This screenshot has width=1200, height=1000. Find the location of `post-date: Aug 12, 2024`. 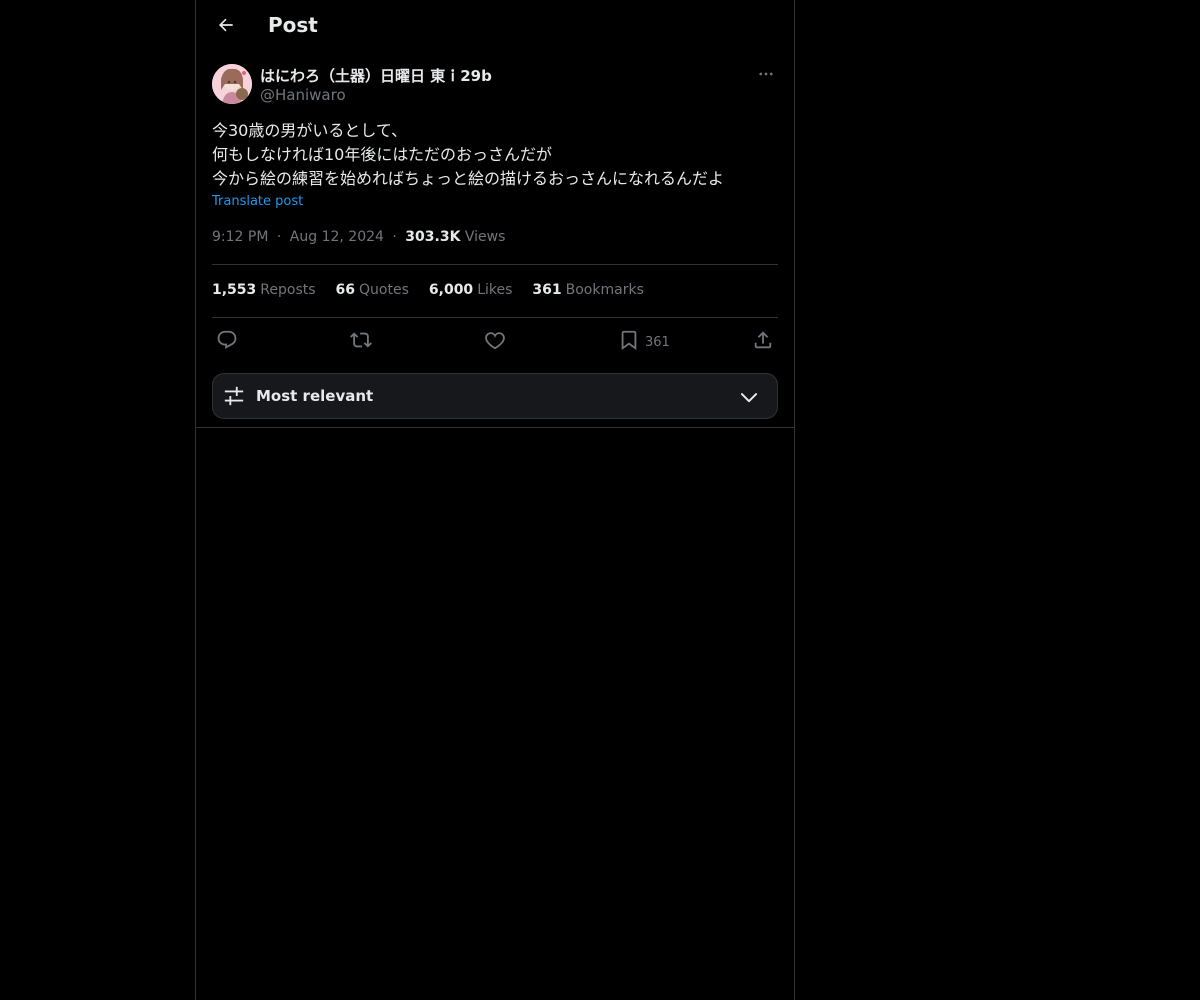

post-date: Aug 12, 2024 is located at coordinates (337, 237).